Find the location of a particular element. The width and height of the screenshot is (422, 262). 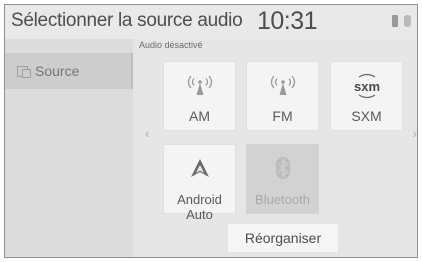

svg-text: sxm is located at coordinates (366, 86).